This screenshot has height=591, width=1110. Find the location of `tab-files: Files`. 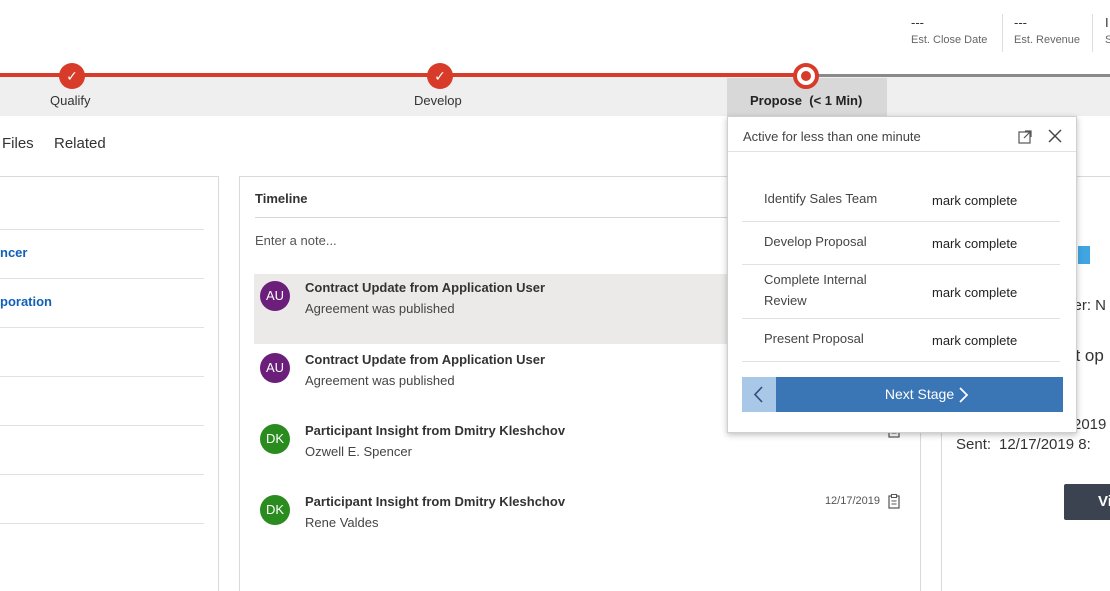

tab-files: Files is located at coordinates (18, 143).